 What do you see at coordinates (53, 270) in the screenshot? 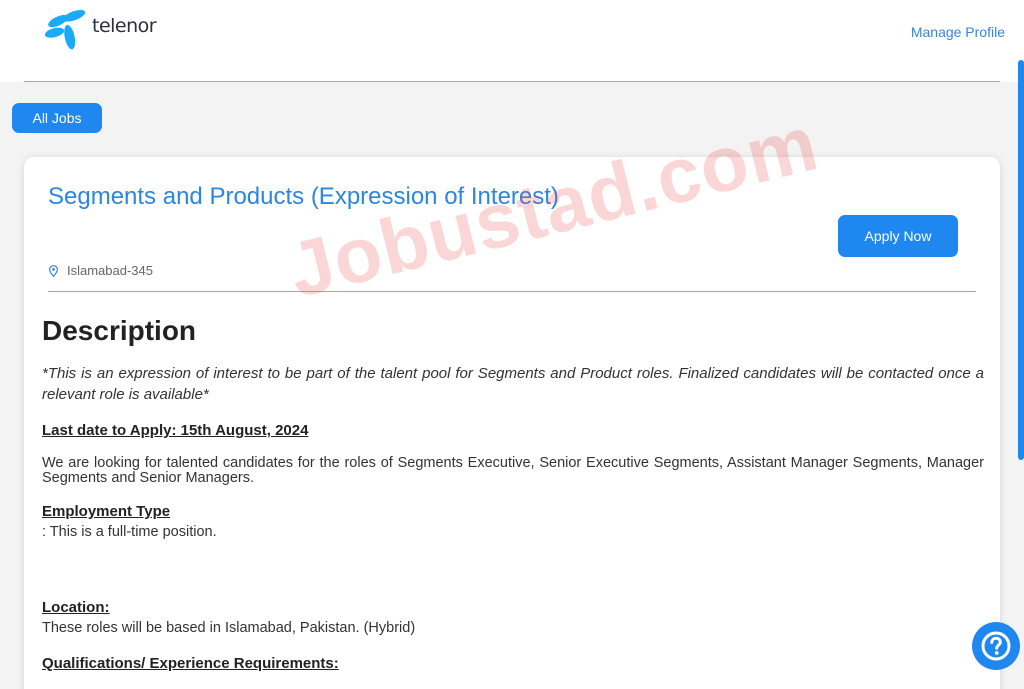
I see `map-pin-icon` at bounding box center [53, 270].